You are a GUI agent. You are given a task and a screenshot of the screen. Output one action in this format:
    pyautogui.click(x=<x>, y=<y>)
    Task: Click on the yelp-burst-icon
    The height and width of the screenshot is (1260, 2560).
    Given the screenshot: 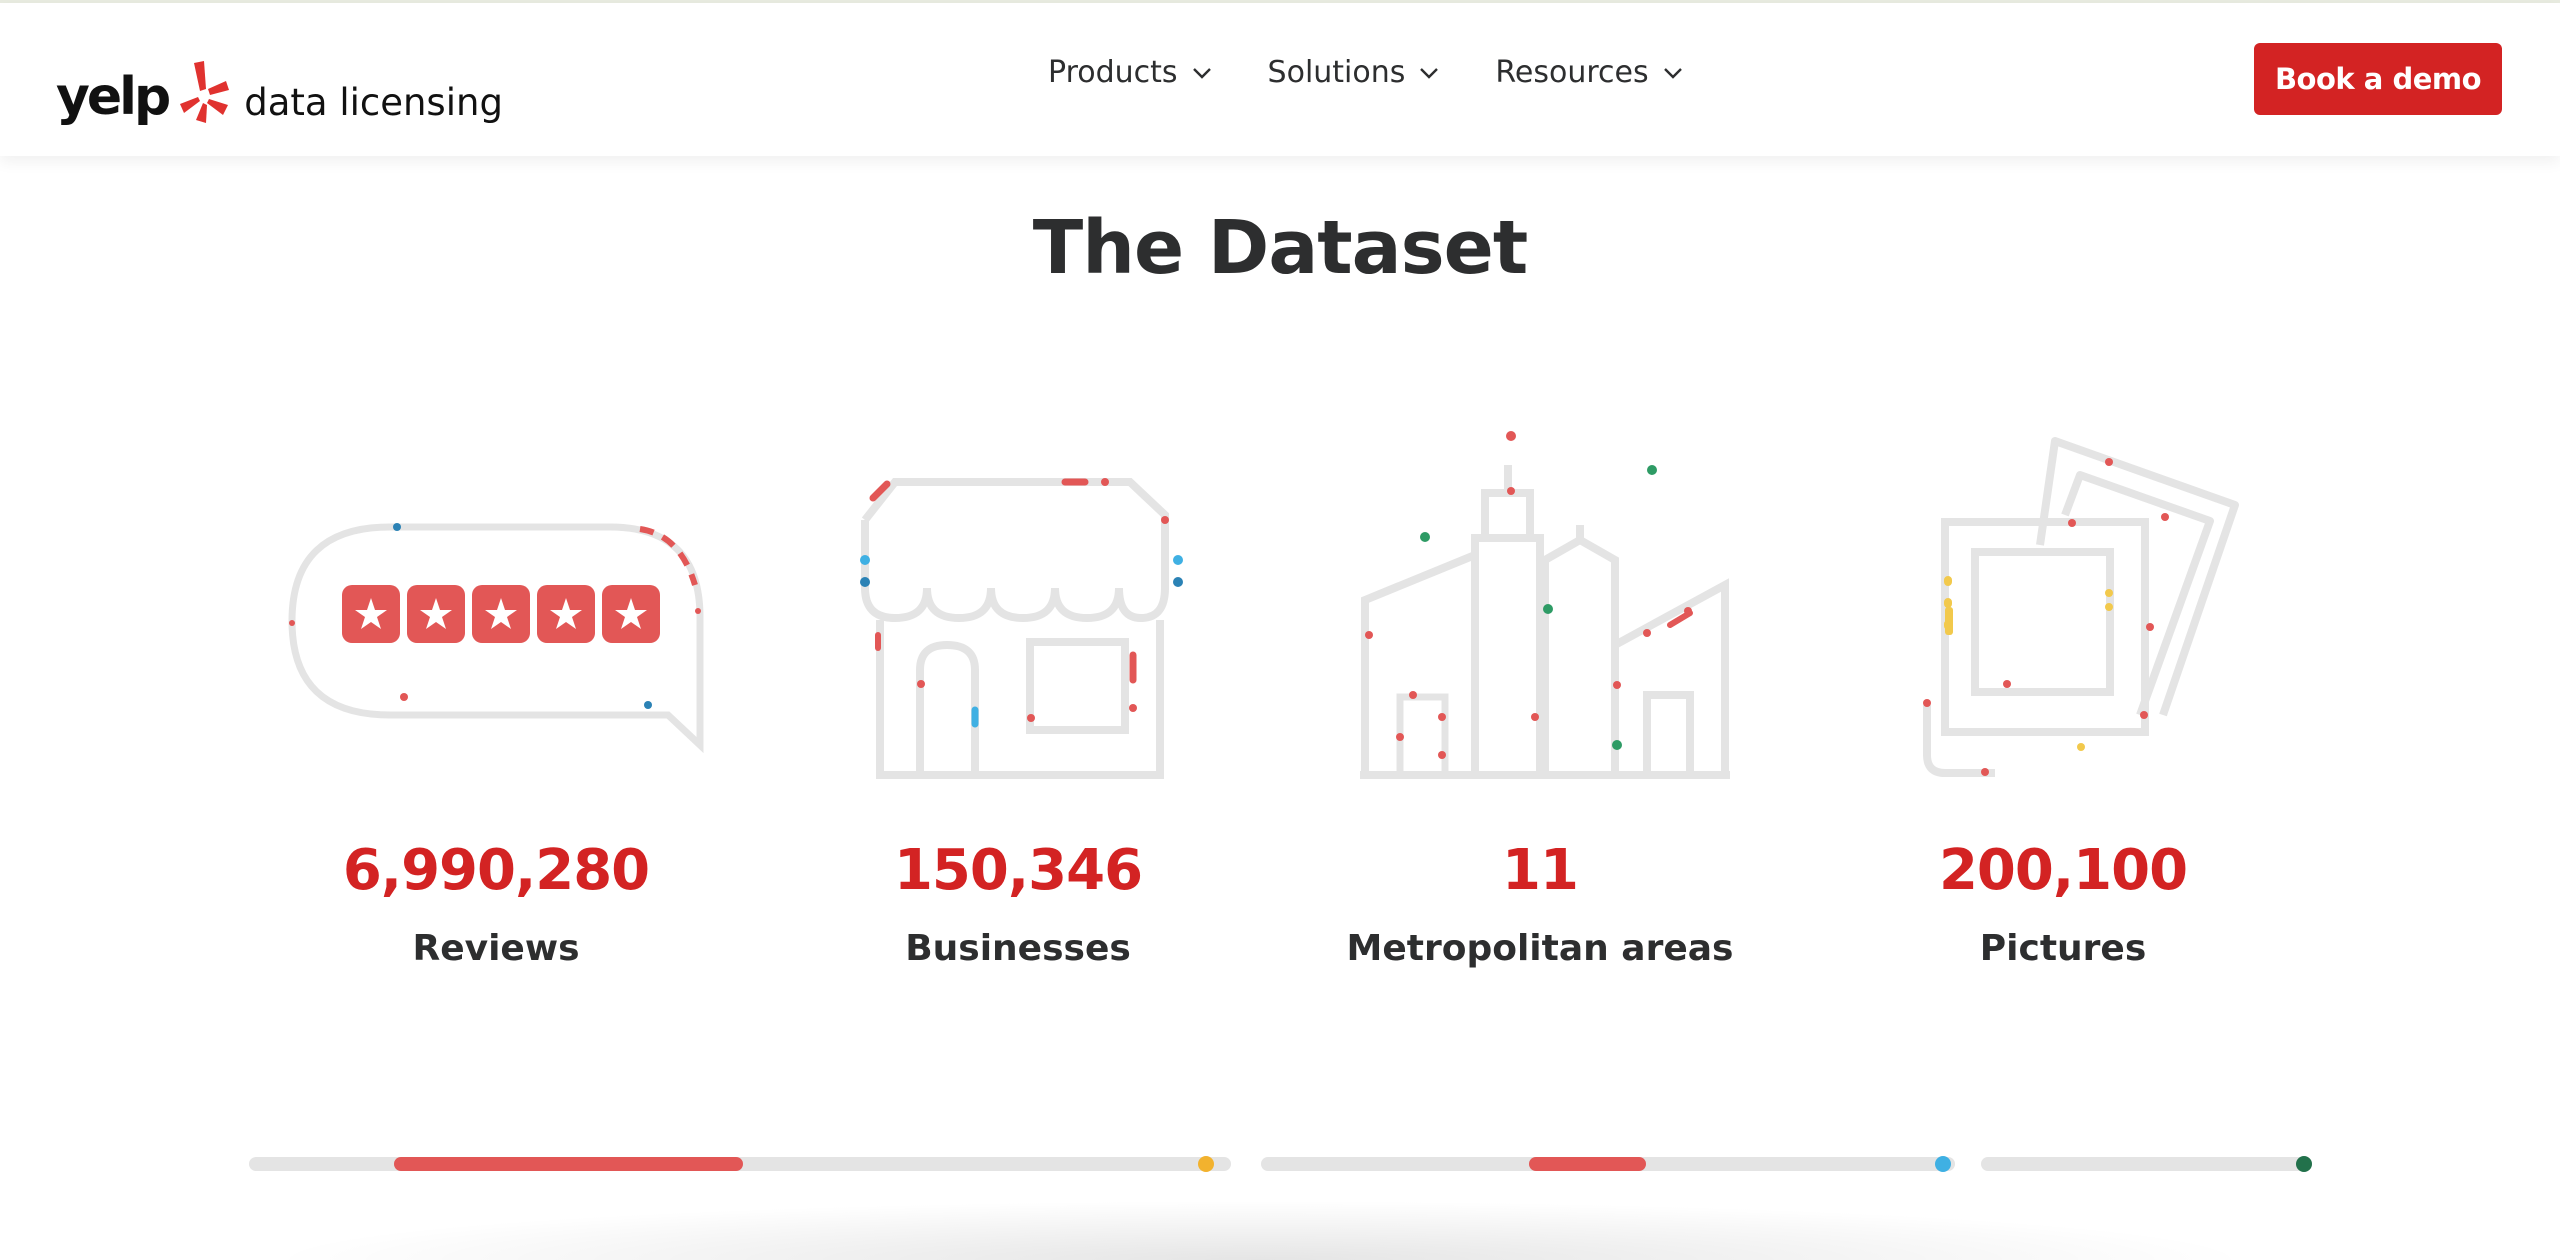 What is the action you would take?
    pyautogui.click(x=205, y=92)
    